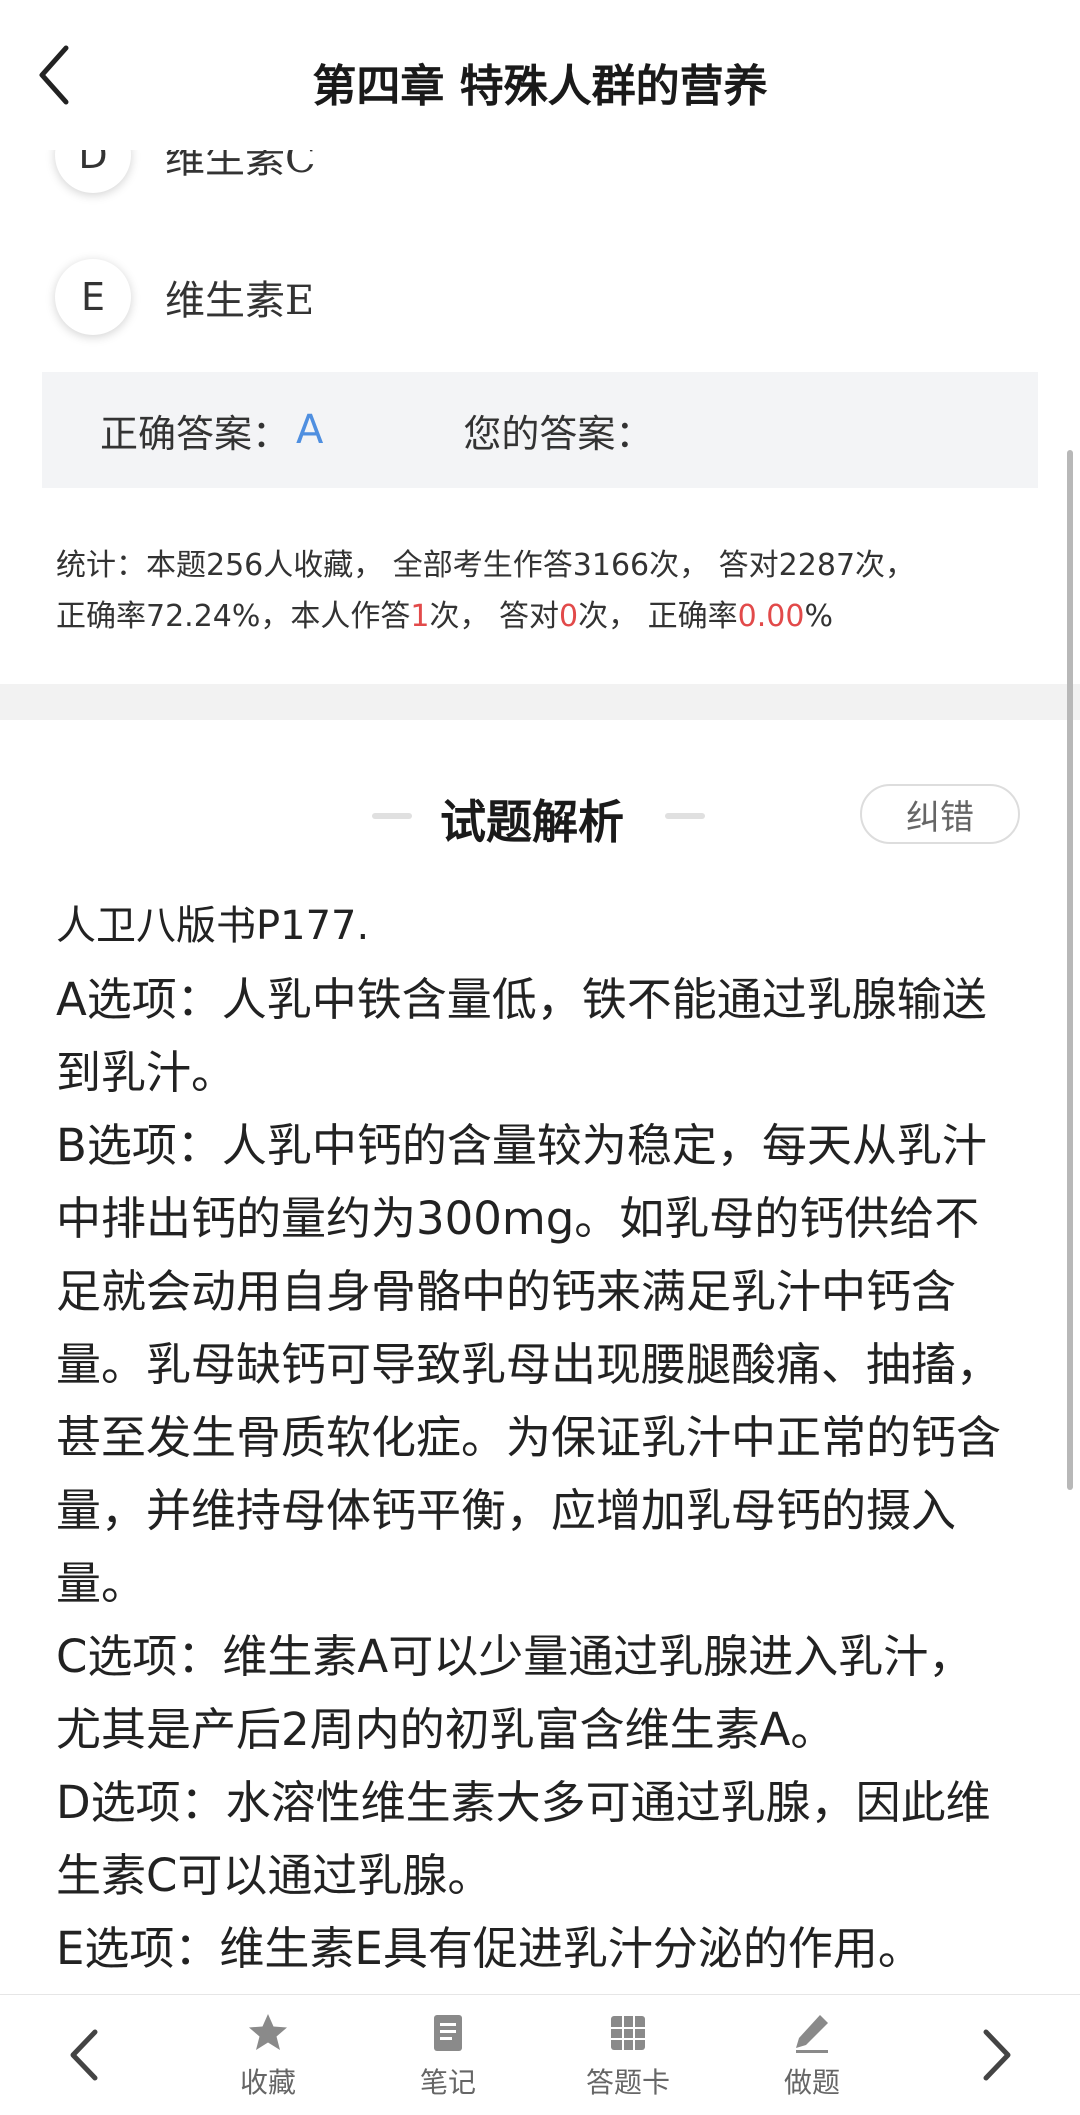 The image size is (1080, 2115). What do you see at coordinates (489, 1948) in the screenshot?
I see `analysis-paragraph: E选项：维生素E具有促进乳汁分泌的作用。` at bounding box center [489, 1948].